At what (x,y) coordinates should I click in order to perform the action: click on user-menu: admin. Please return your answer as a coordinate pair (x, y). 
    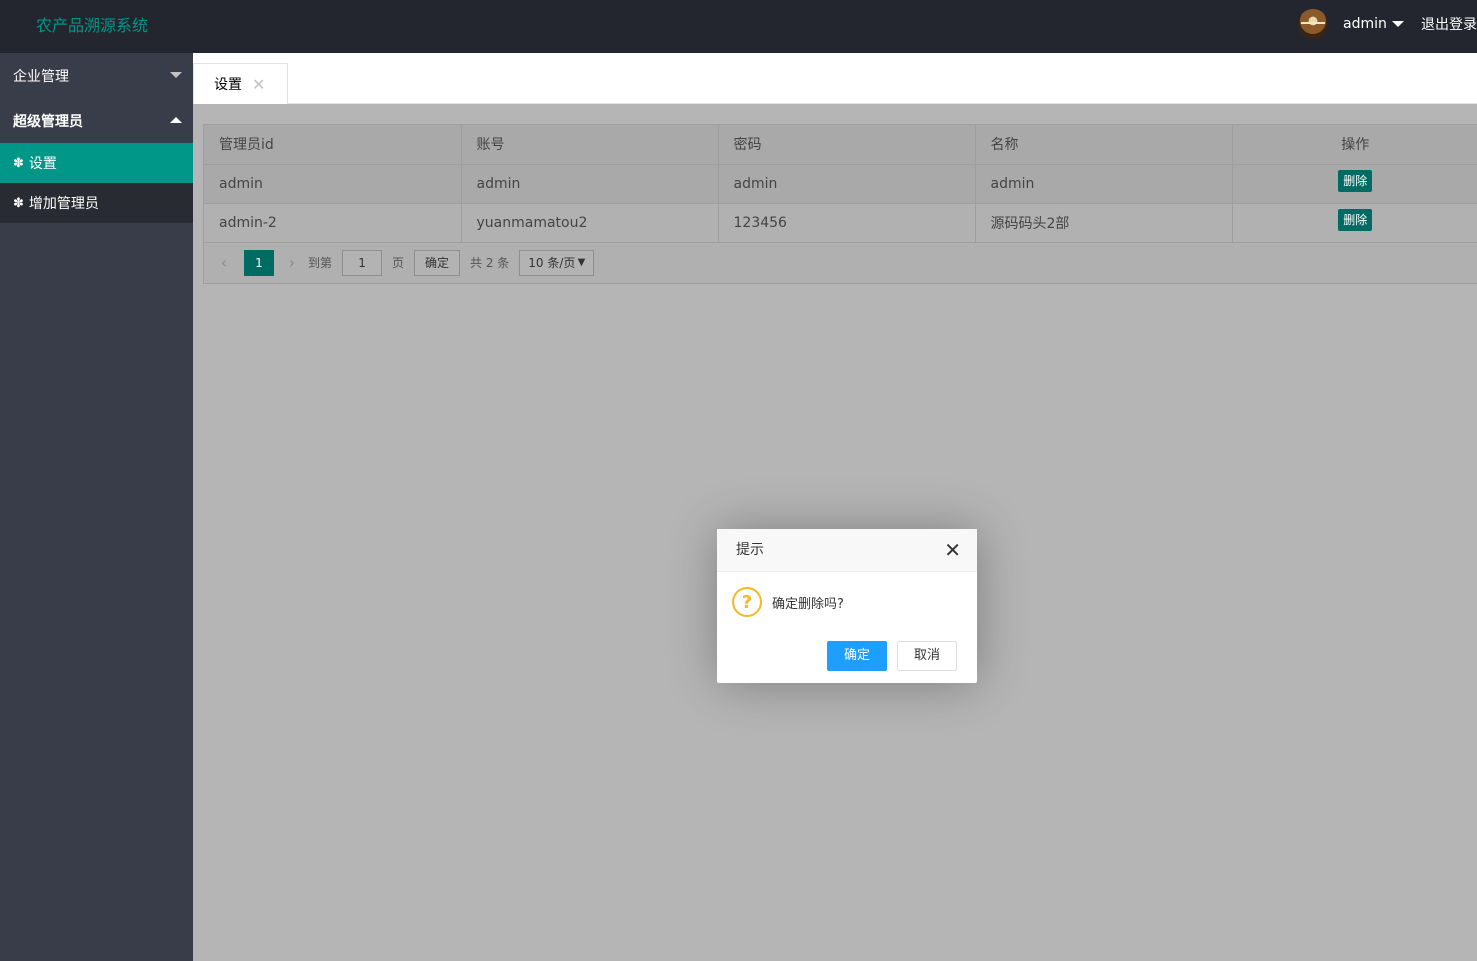
    Looking at the image, I should click on (1351, 24).